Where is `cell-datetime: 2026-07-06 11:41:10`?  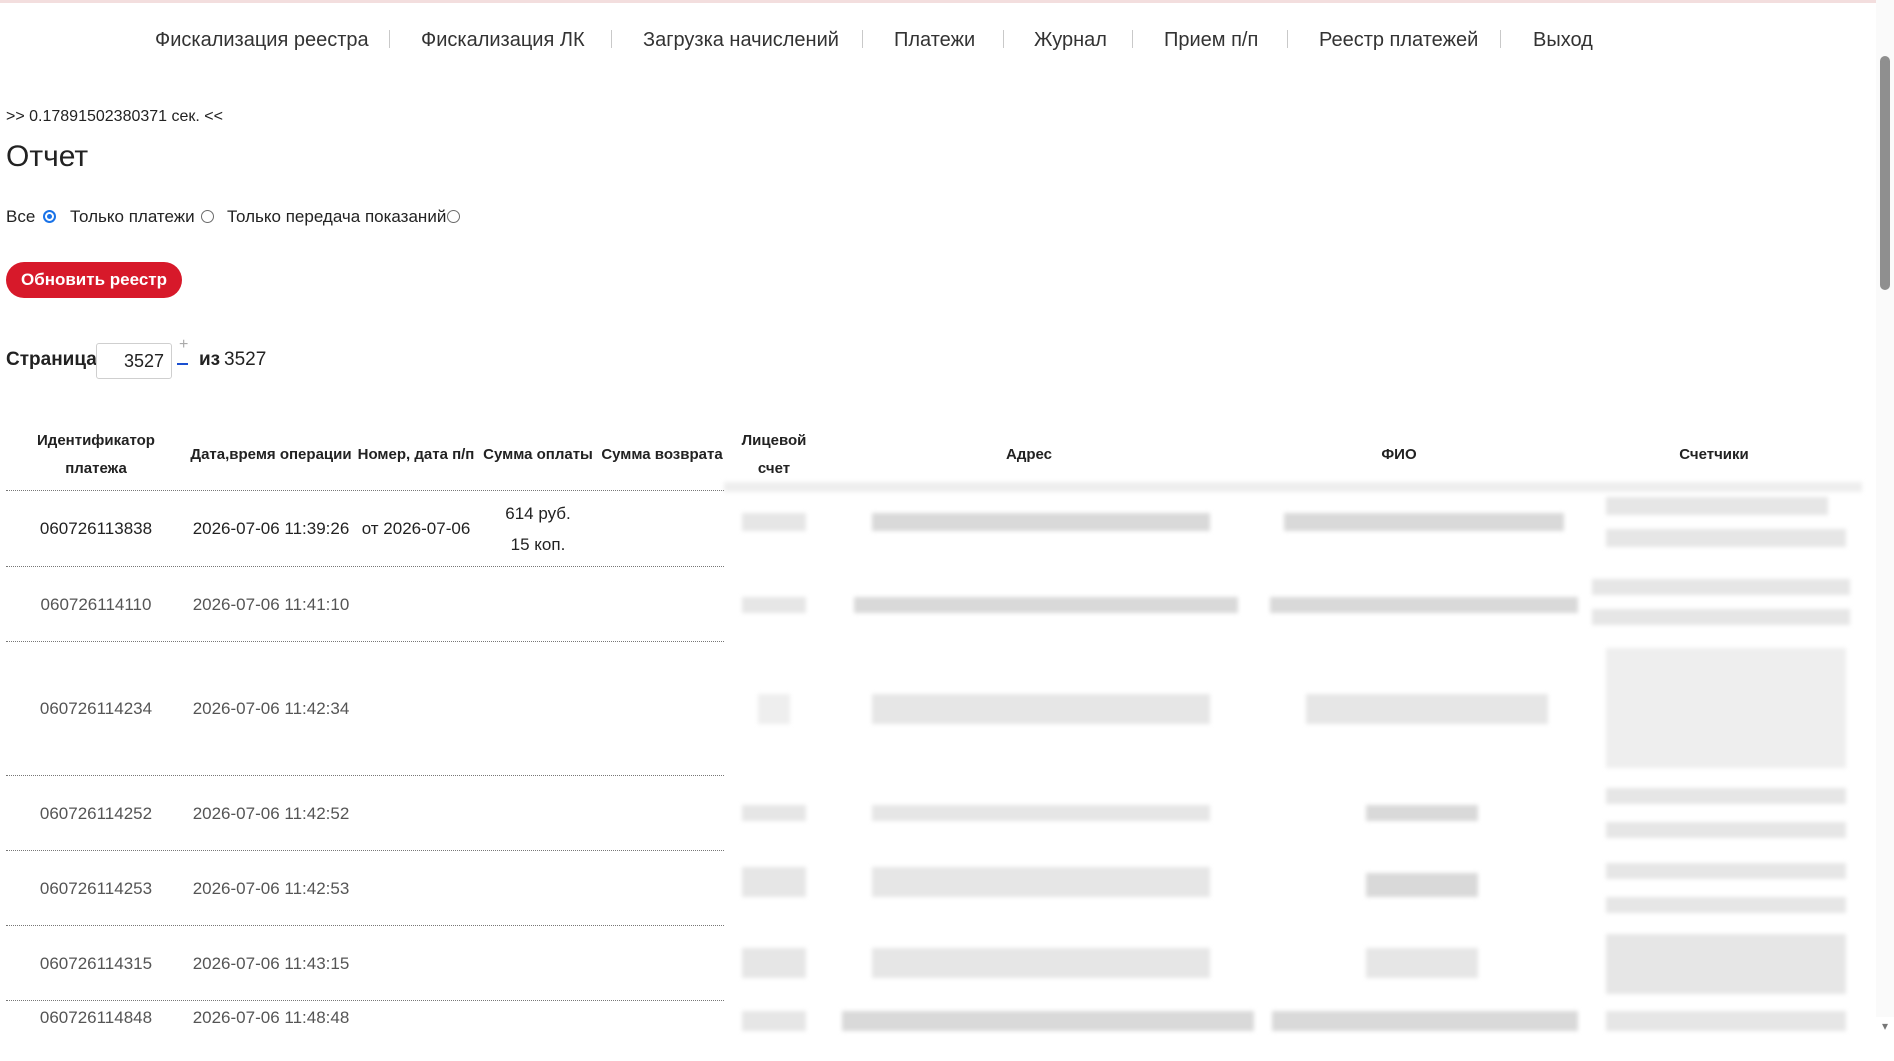 cell-datetime: 2026-07-06 11:41:10 is located at coordinates (271, 604).